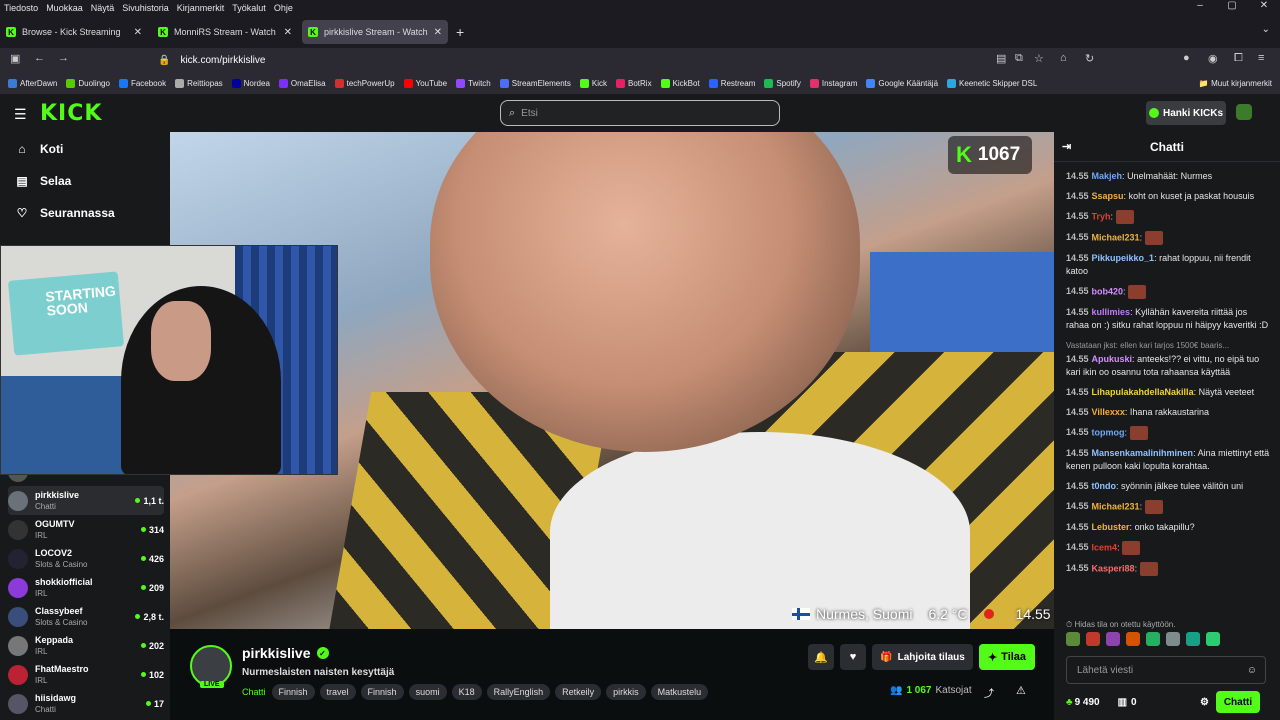 Image resolution: width=1280 pixels, height=720 pixels. What do you see at coordinates (626, 692) in the screenshot?
I see `stream-tag: pirkkis` at bounding box center [626, 692].